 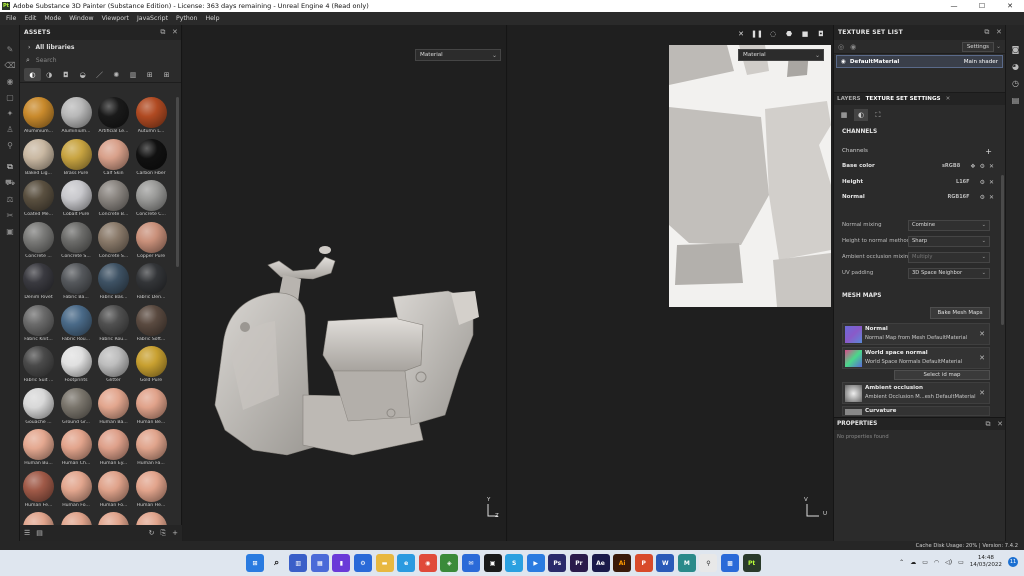 I want to click on menu-viewport: Viewport, so click(x=115, y=18).